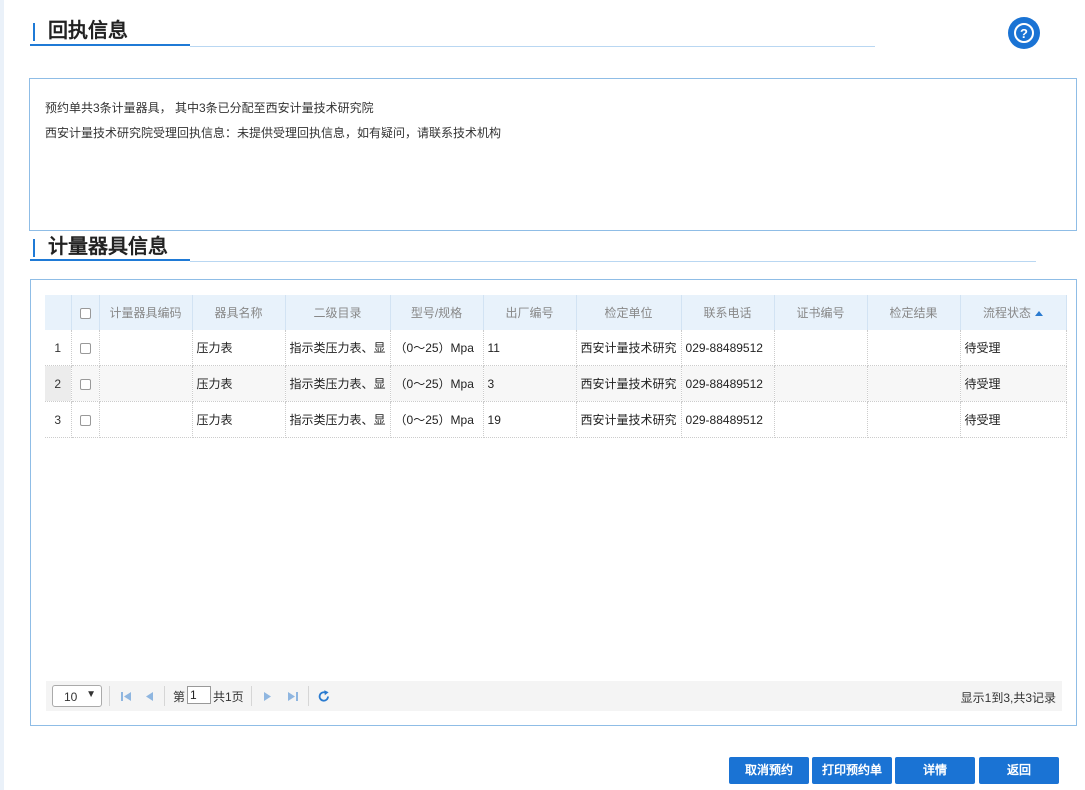 This screenshot has height=790, width=1085. I want to click on instruments-underline-accent, so click(110, 260).